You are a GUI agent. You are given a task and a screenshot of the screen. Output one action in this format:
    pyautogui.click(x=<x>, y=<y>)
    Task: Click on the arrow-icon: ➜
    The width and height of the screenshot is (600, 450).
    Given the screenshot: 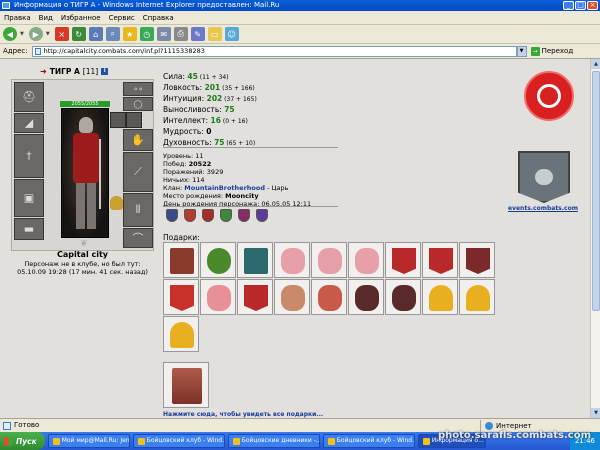 What is the action you would take?
    pyautogui.click(x=43, y=71)
    